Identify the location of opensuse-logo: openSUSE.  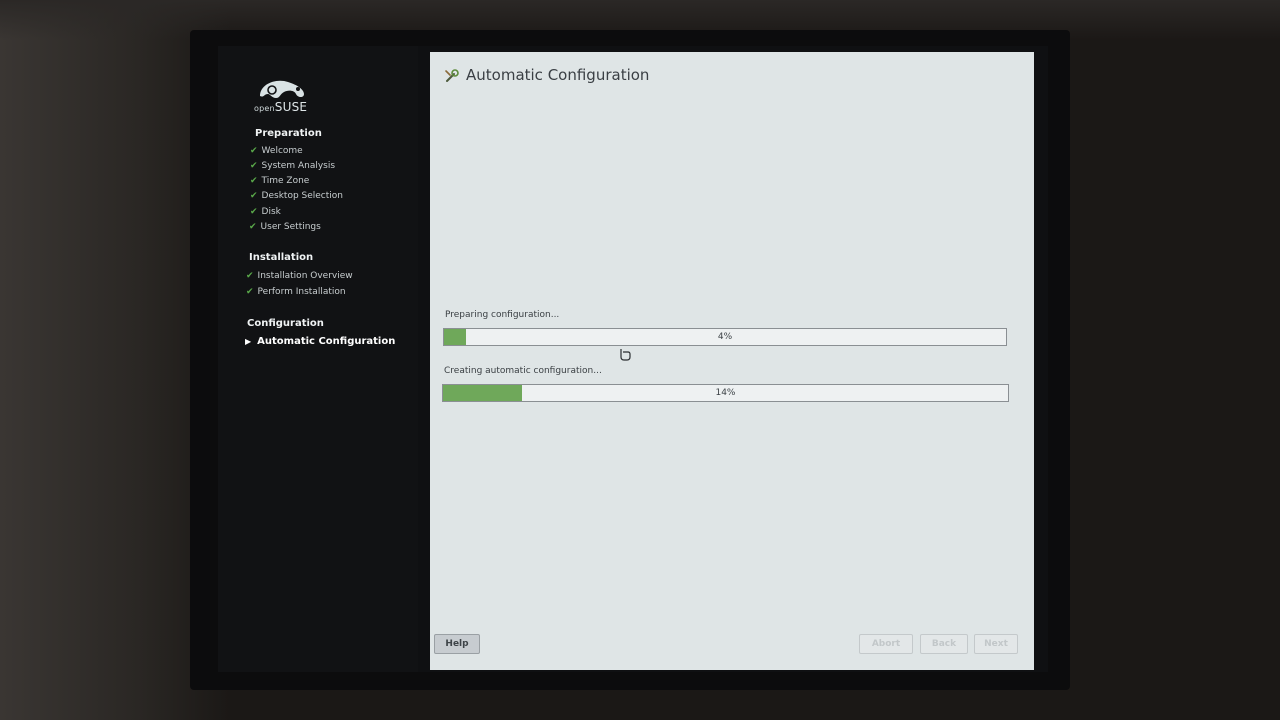
(294, 96).